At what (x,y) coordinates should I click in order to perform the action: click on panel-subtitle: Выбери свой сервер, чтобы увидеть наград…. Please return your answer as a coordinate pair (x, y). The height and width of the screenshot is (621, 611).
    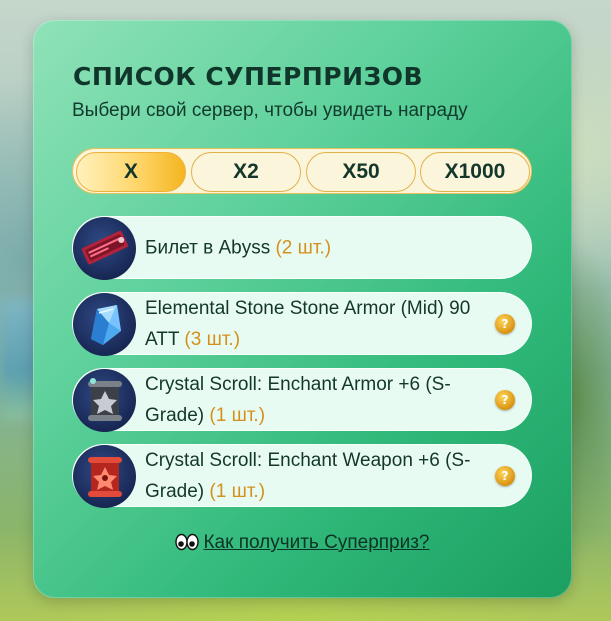
    Looking at the image, I should click on (270, 110).